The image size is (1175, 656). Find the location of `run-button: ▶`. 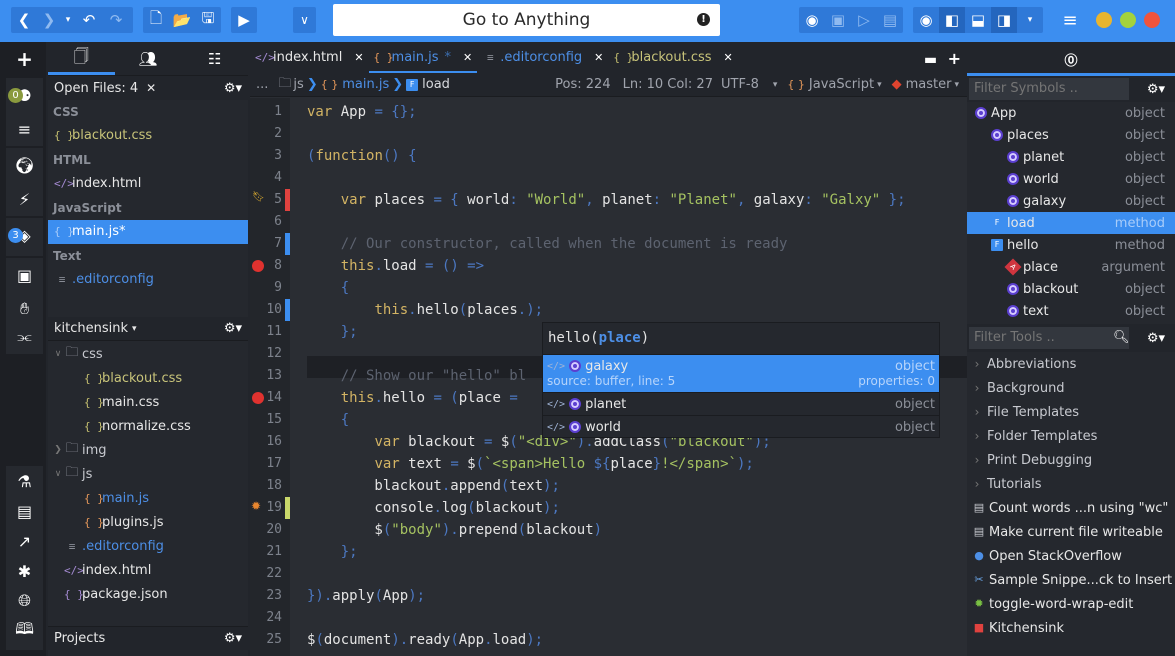

run-button: ▶ is located at coordinates (244, 20).